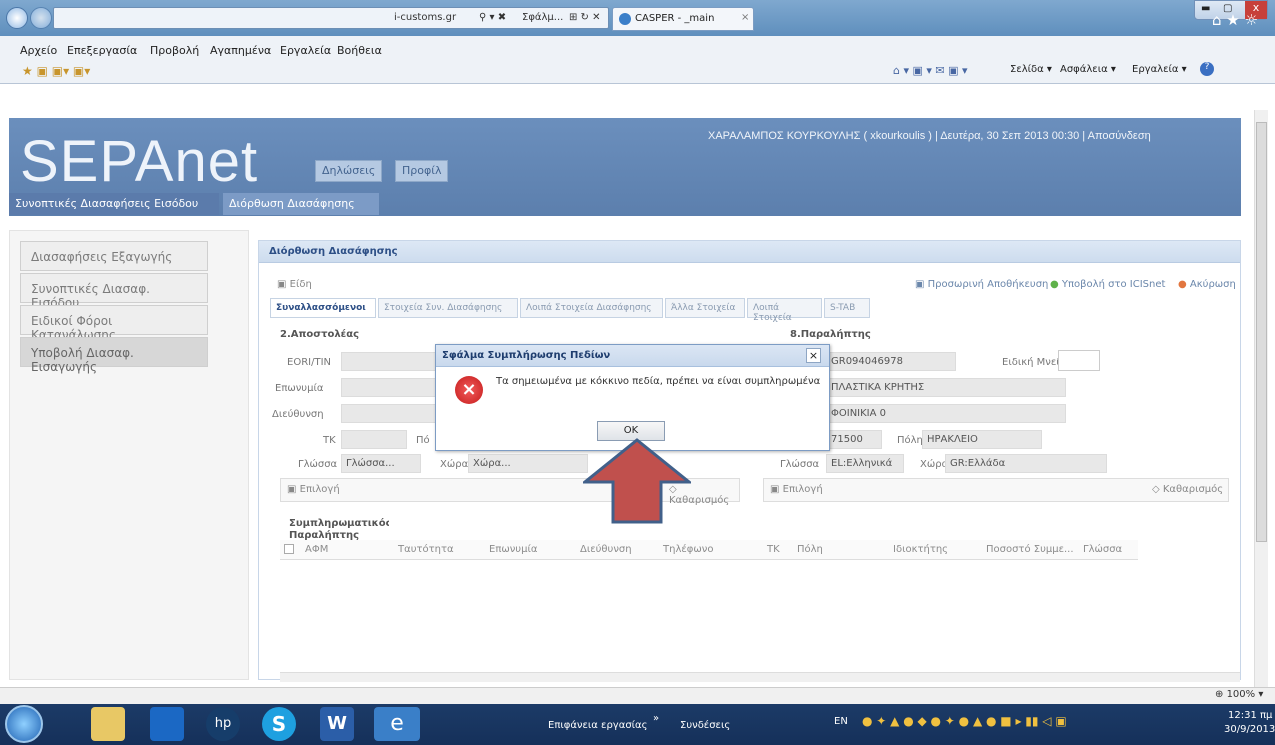 The width and height of the screenshot is (1275, 745). What do you see at coordinates (114, 204) in the screenshot?
I see `breadcrumb-item-1: Συνοπτικές Διασαφήσεις Εισόδου` at bounding box center [114, 204].